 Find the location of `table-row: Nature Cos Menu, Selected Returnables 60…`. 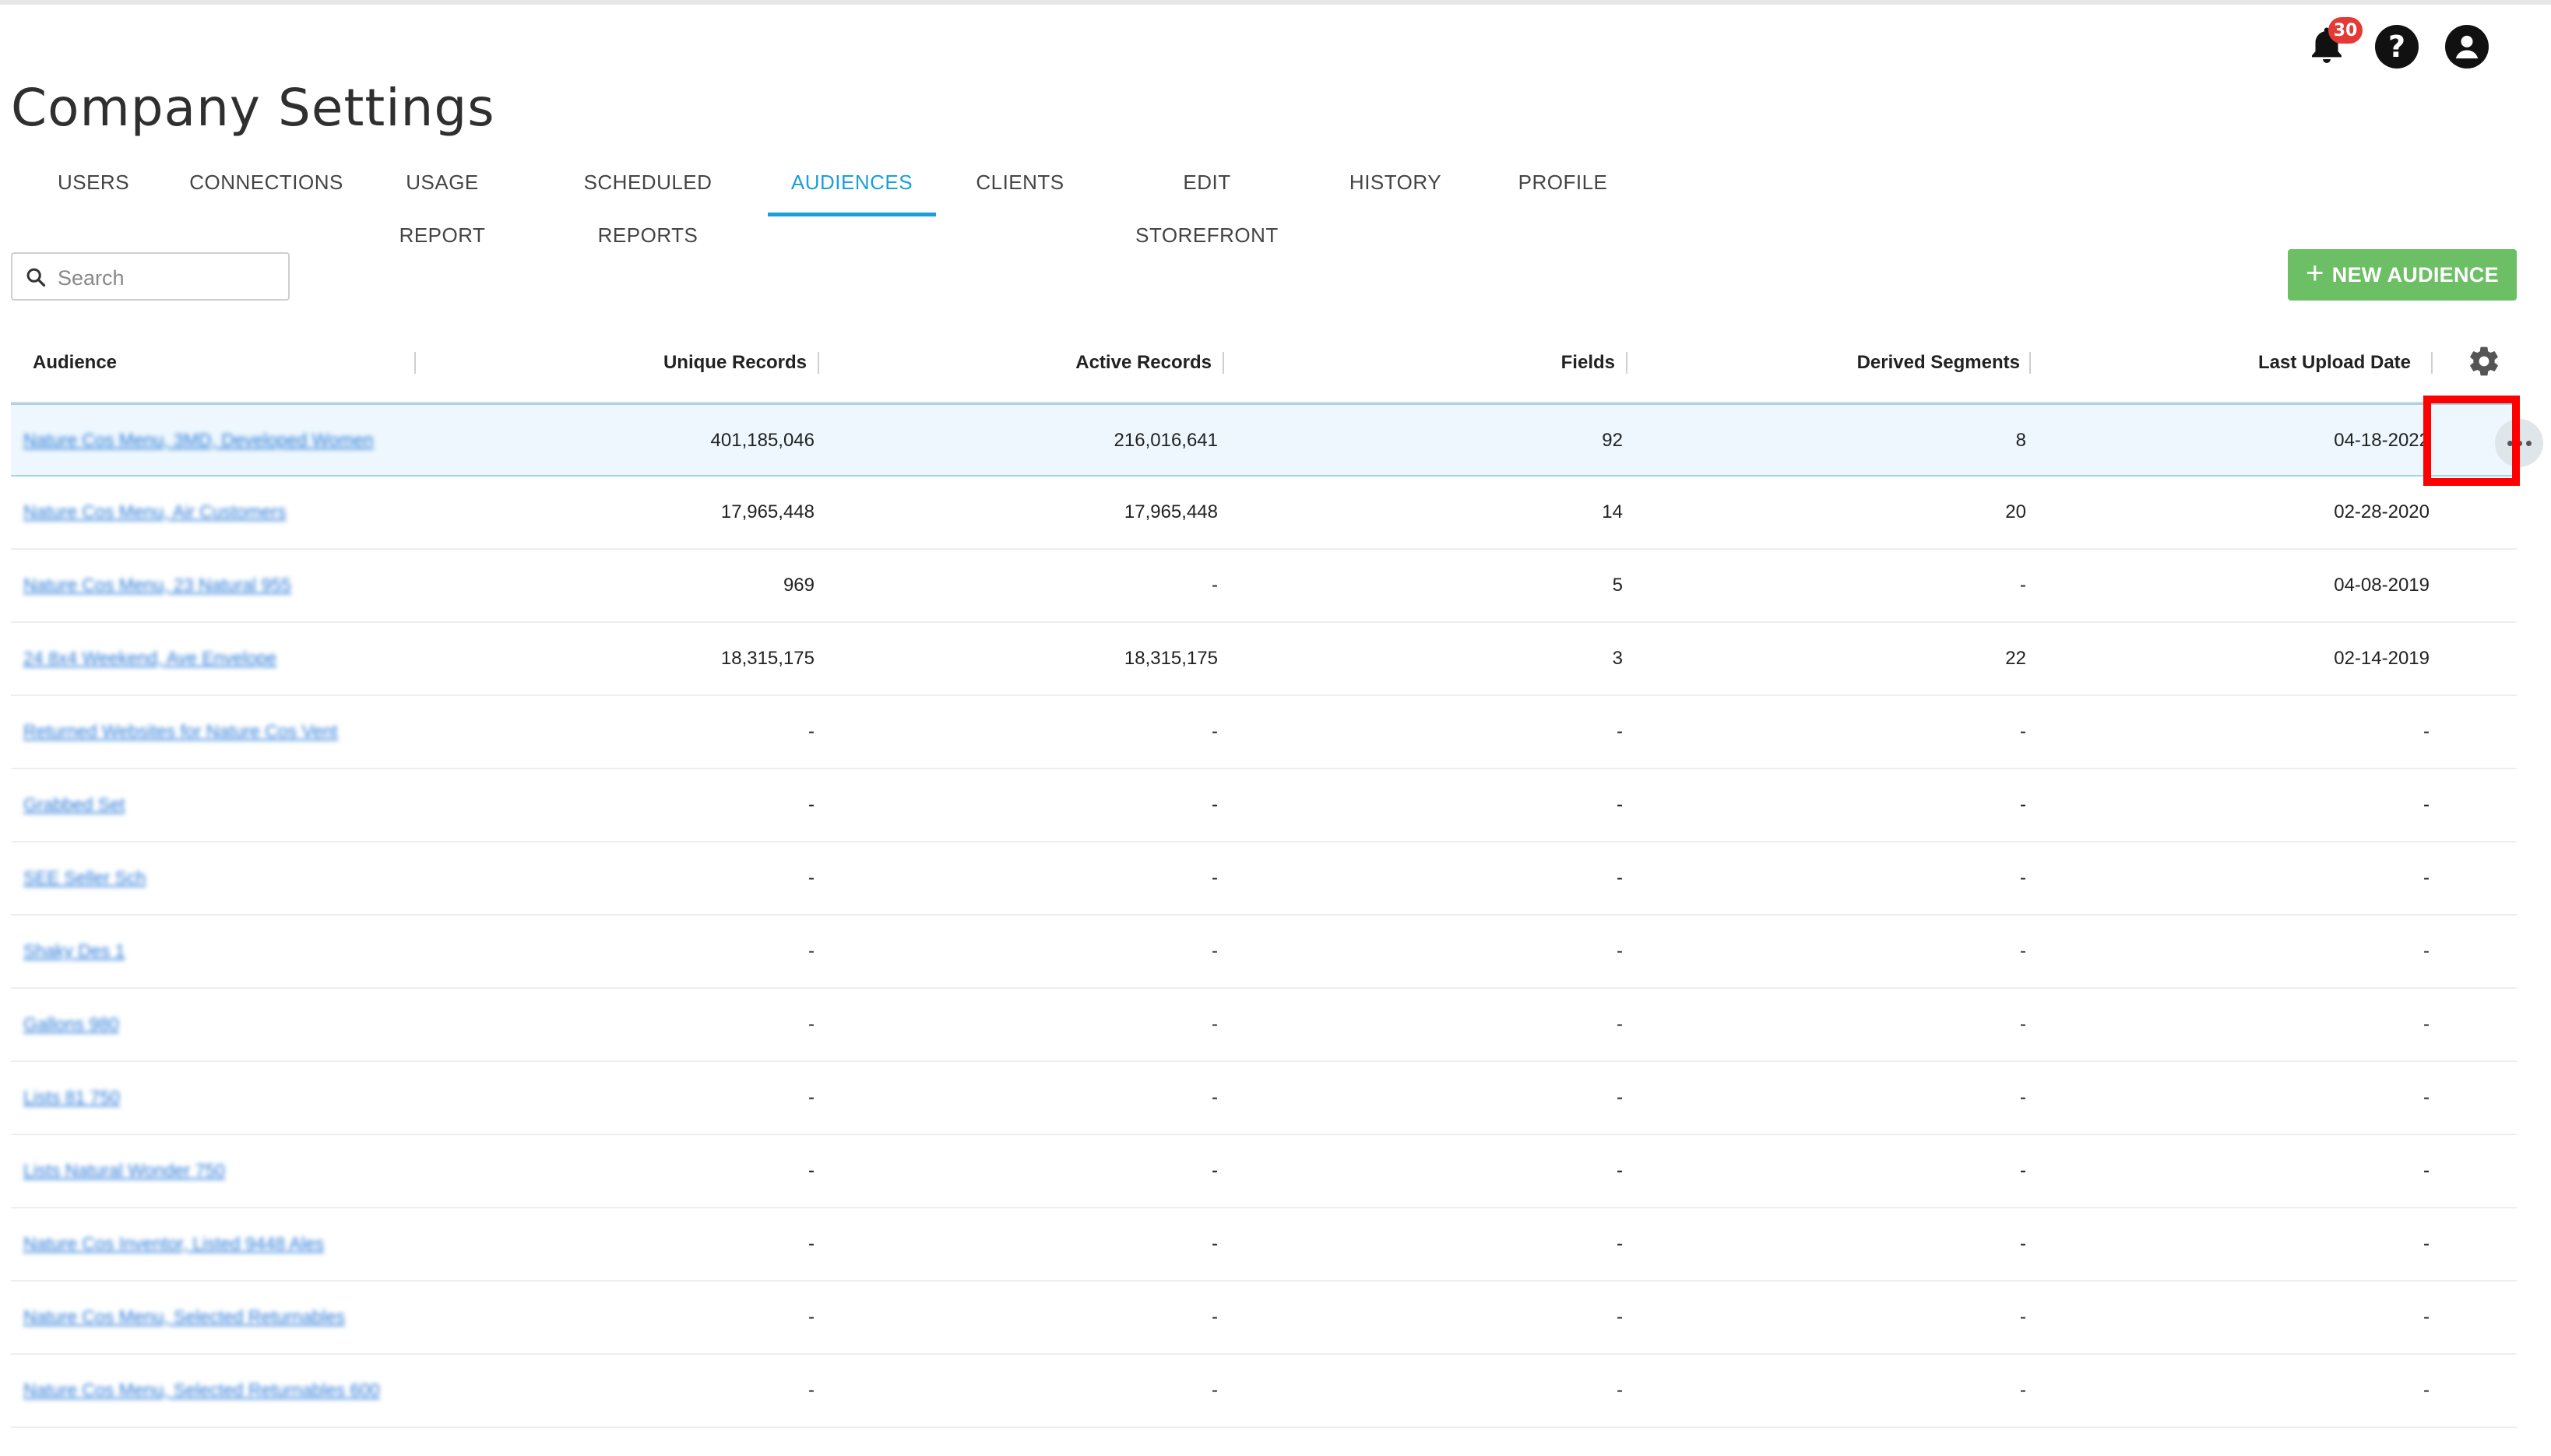

table-row: Nature Cos Menu, Selected Returnables 60… is located at coordinates (1264, 1391).